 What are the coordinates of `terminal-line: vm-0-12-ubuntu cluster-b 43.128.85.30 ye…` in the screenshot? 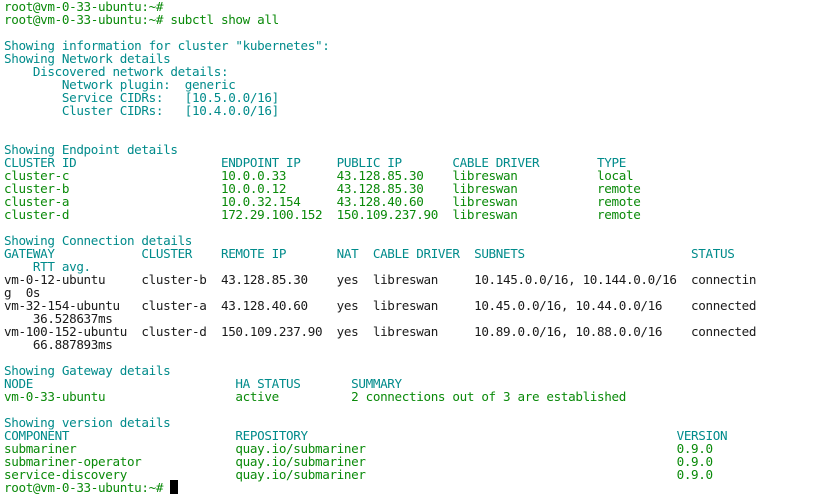 It's located at (380, 279).